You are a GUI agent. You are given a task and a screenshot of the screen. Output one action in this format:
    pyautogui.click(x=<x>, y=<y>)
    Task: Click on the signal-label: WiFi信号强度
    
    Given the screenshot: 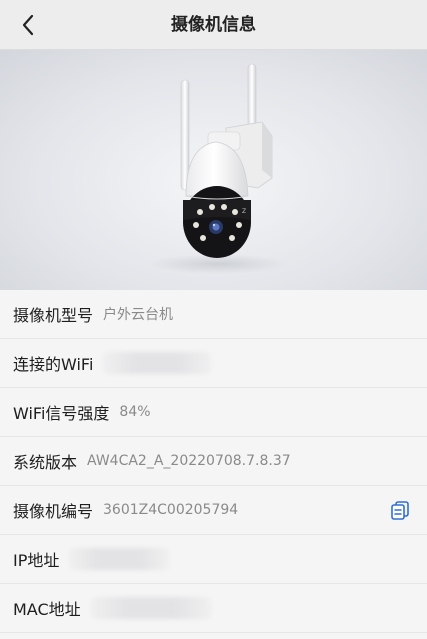 What is the action you would take?
    pyautogui.click(x=61, y=413)
    